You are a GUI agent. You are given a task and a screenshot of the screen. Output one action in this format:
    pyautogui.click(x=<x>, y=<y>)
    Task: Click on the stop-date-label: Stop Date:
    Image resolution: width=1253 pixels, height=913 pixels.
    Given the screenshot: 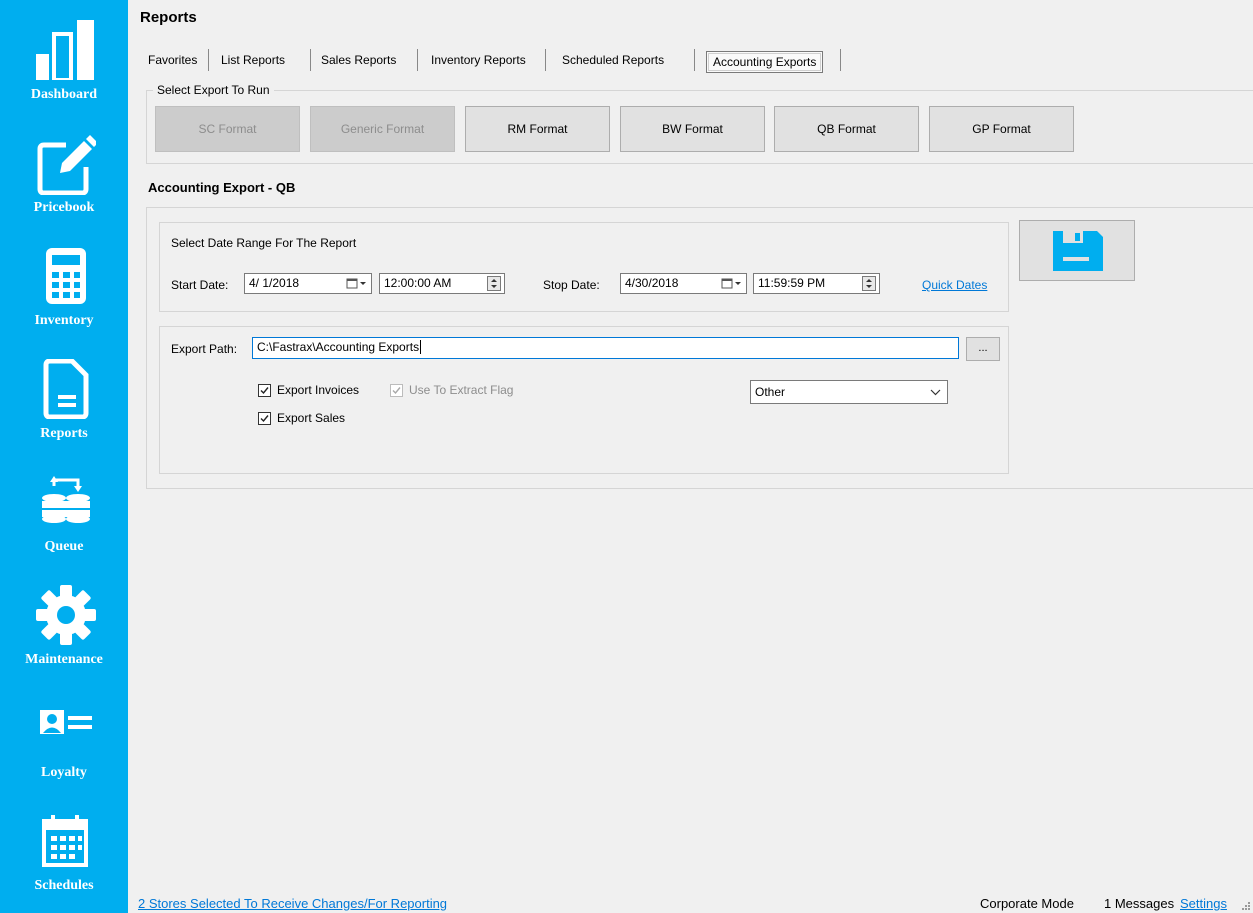 What is the action you would take?
    pyautogui.click(x=571, y=285)
    